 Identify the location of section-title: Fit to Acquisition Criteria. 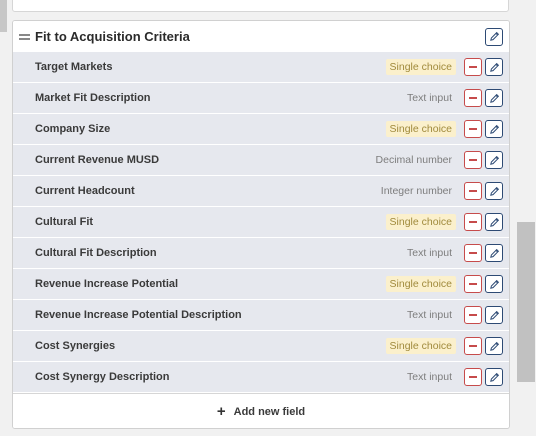
(112, 36).